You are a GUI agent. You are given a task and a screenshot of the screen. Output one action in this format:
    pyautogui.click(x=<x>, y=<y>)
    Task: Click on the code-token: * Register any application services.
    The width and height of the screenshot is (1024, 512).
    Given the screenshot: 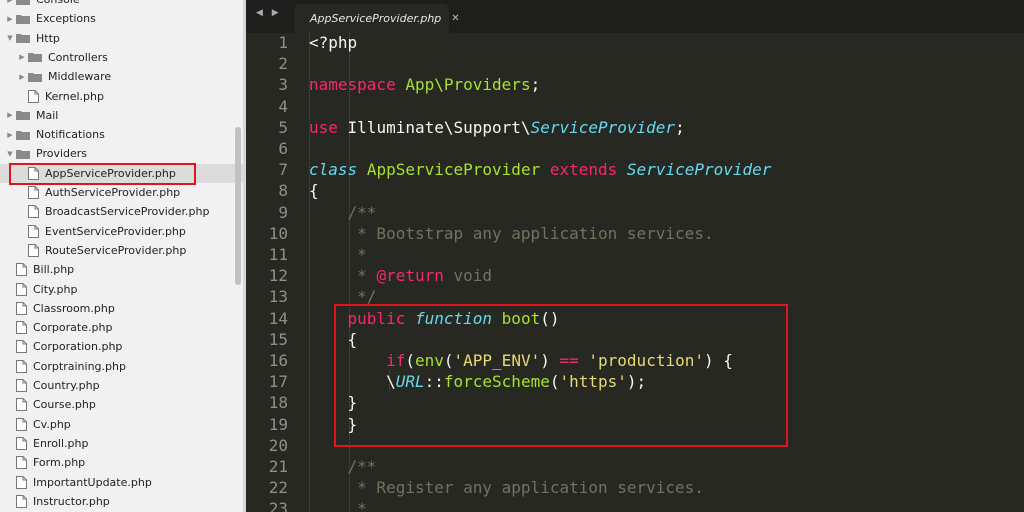 What is the action you would take?
    pyautogui.click(x=506, y=488)
    